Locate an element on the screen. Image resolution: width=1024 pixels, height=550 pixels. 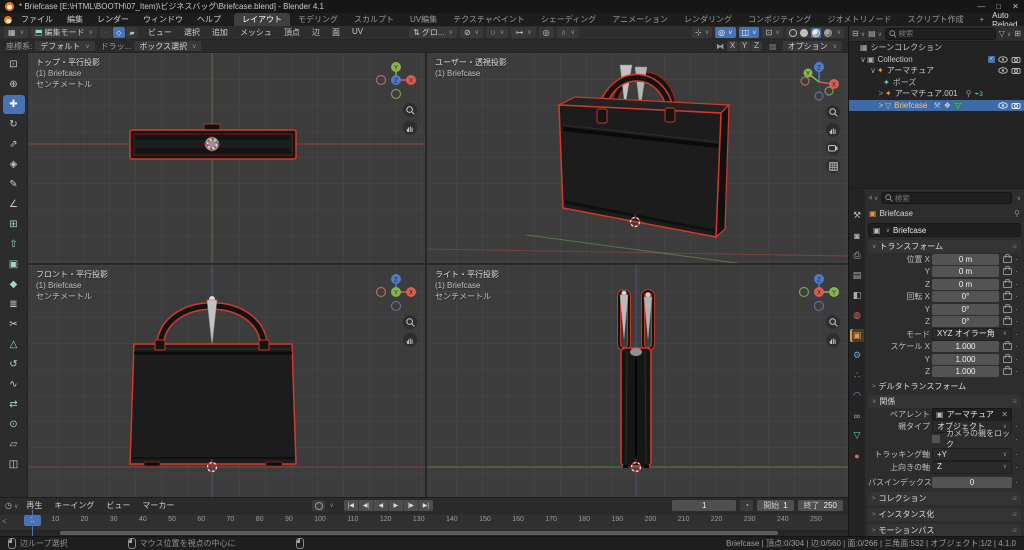
track-axis-dropdown: +Y ∨ is located at coordinates (972, 455).